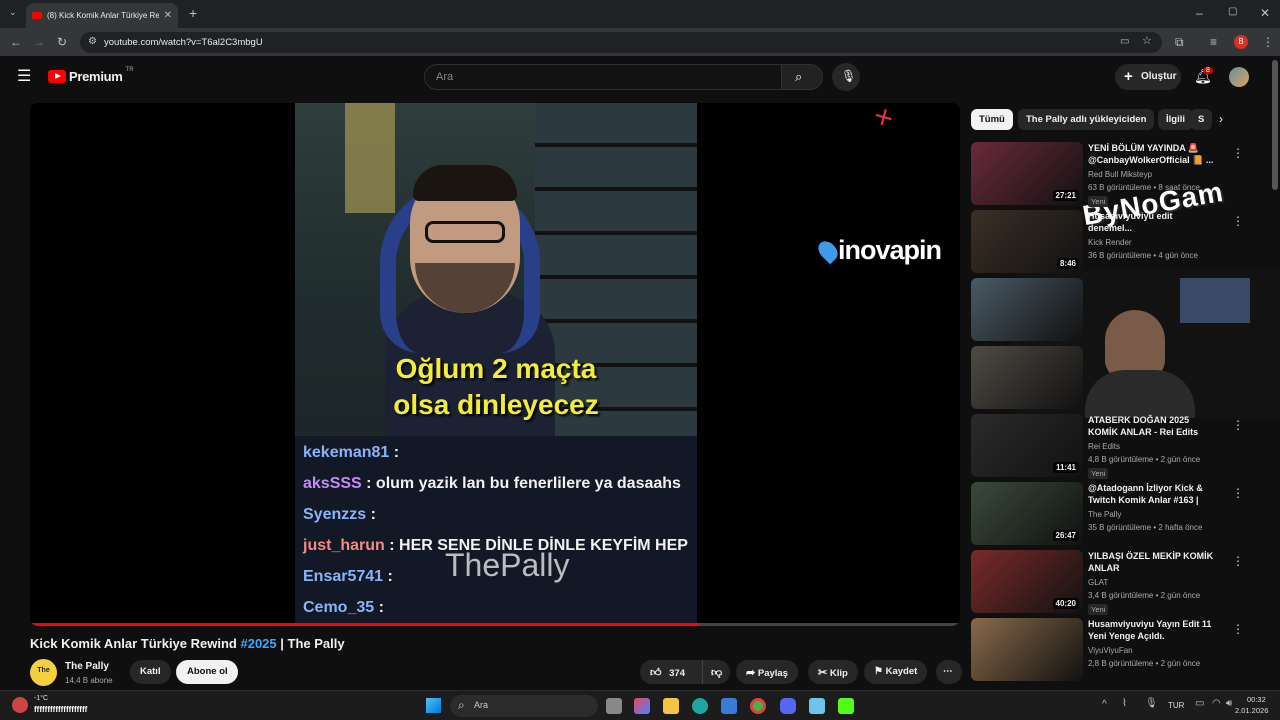 The height and width of the screenshot is (720, 1280). What do you see at coordinates (767, 672) in the screenshot?
I see `share-button: ➦ Paylaş` at bounding box center [767, 672].